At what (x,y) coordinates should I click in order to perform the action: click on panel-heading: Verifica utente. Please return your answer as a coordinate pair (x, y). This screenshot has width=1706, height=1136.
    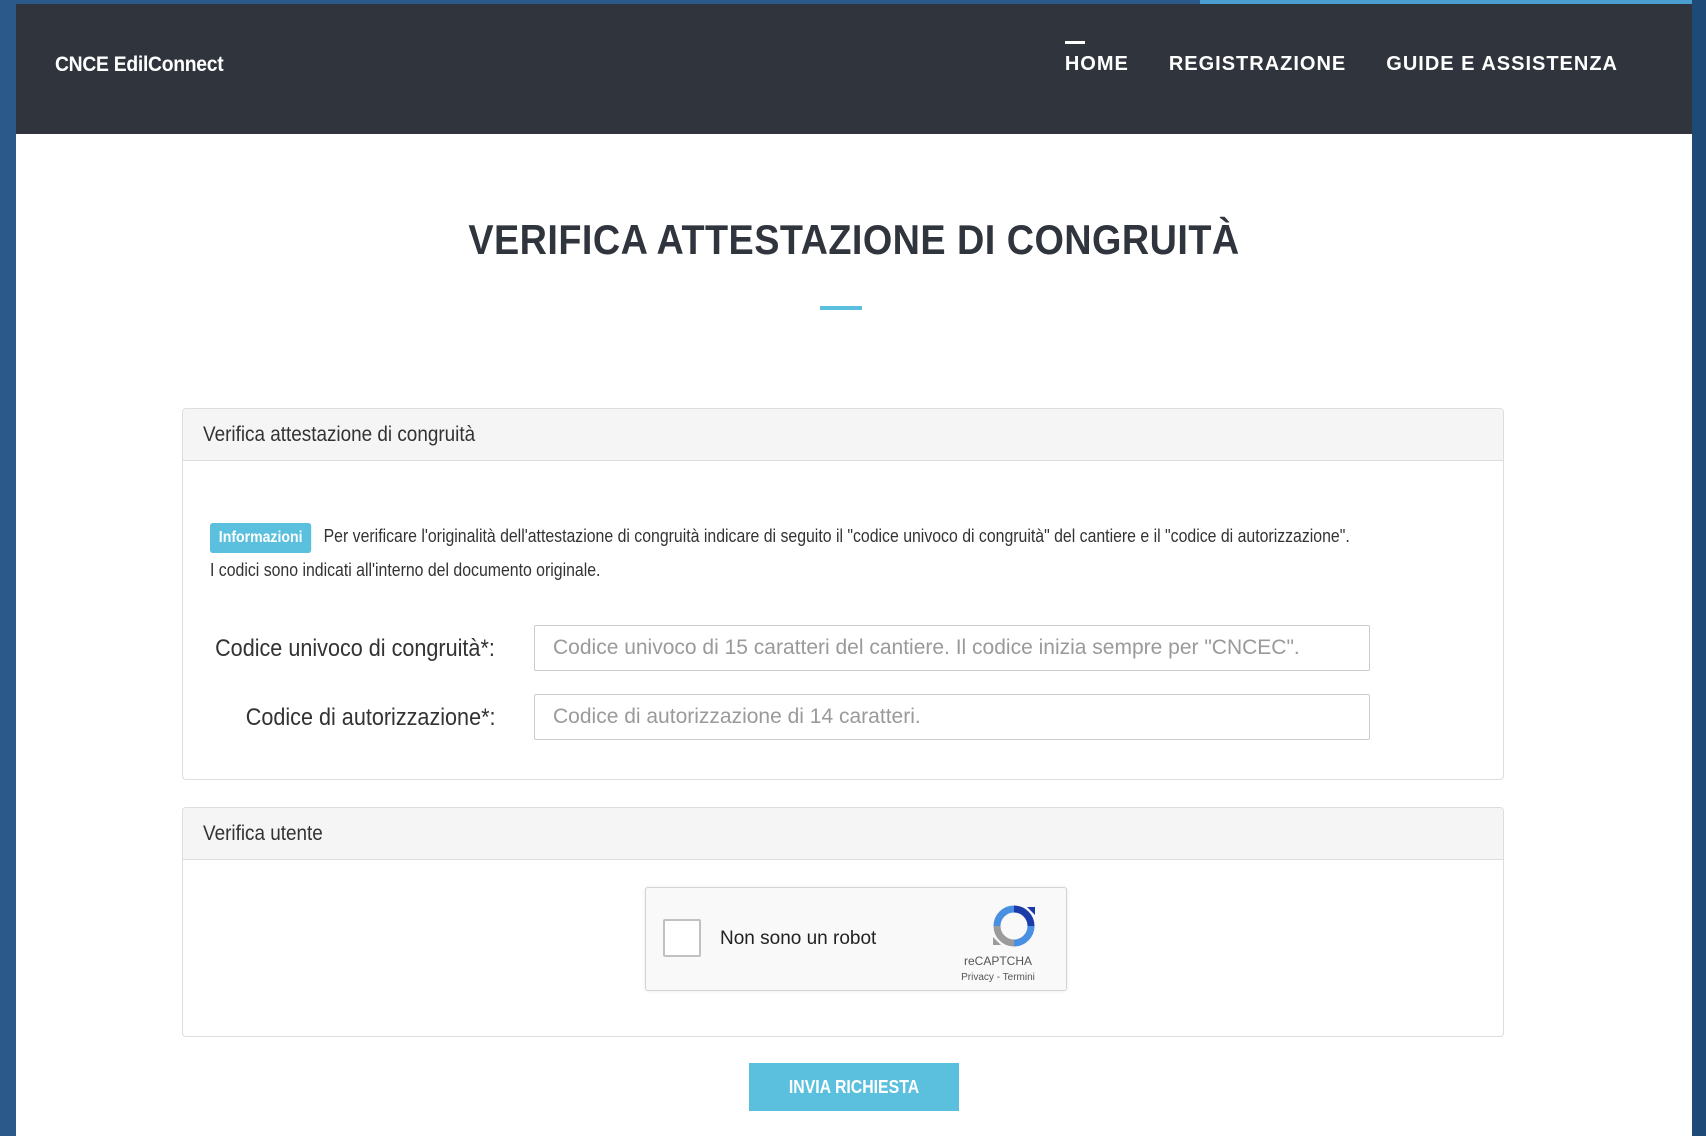
    Looking at the image, I should click on (843, 834).